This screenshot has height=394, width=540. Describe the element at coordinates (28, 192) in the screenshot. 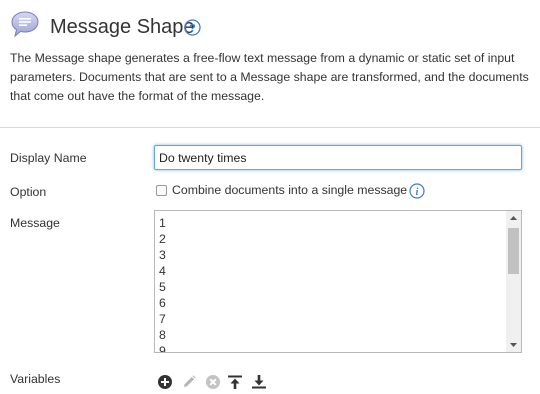

I see `option-label: Option` at that location.